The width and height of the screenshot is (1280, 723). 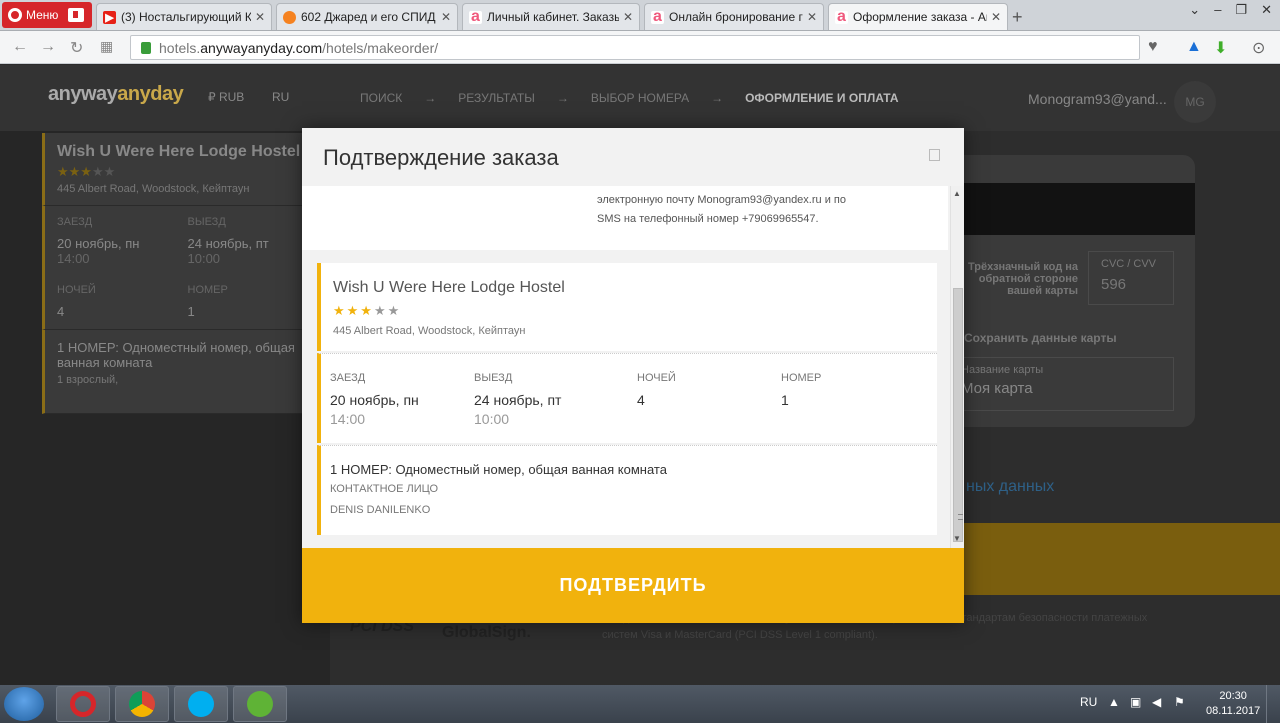 I want to click on url-host: hotels., so click(x=180, y=47).